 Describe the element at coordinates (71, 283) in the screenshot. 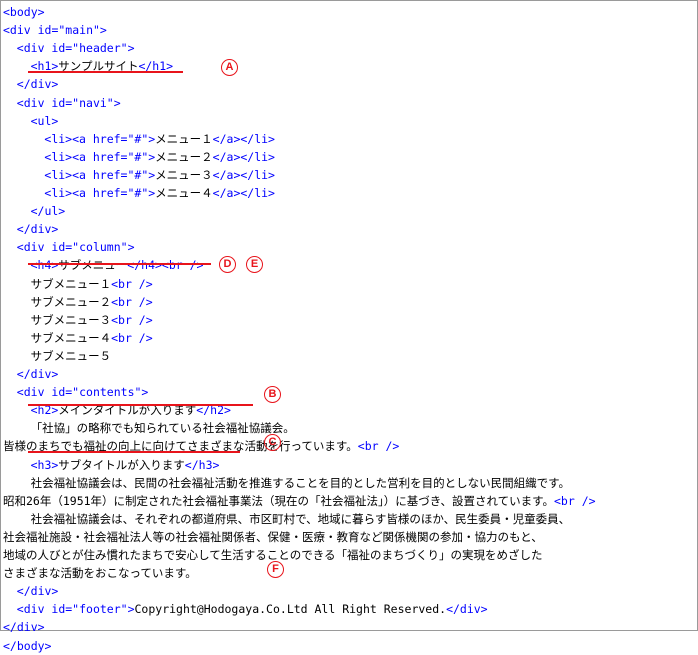

I see `text-content: サブメニュー１` at that location.